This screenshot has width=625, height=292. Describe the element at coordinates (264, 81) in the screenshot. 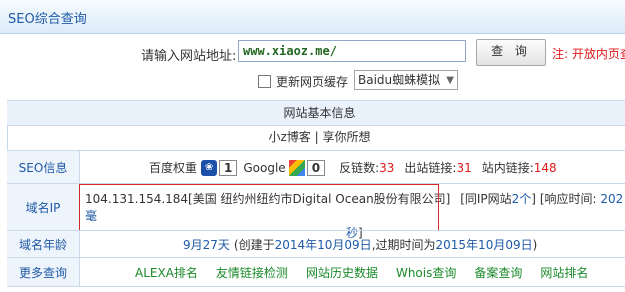

I see `update-cache-checkbox` at that location.